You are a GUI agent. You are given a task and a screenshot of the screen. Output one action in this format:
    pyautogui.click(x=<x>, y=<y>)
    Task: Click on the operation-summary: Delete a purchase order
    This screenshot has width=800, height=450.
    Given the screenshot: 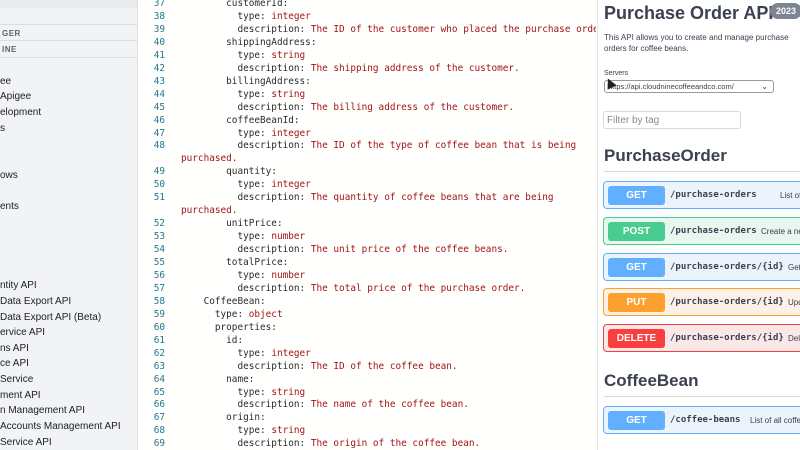 What is the action you would take?
    pyautogui.click(x=794, y=338)
    